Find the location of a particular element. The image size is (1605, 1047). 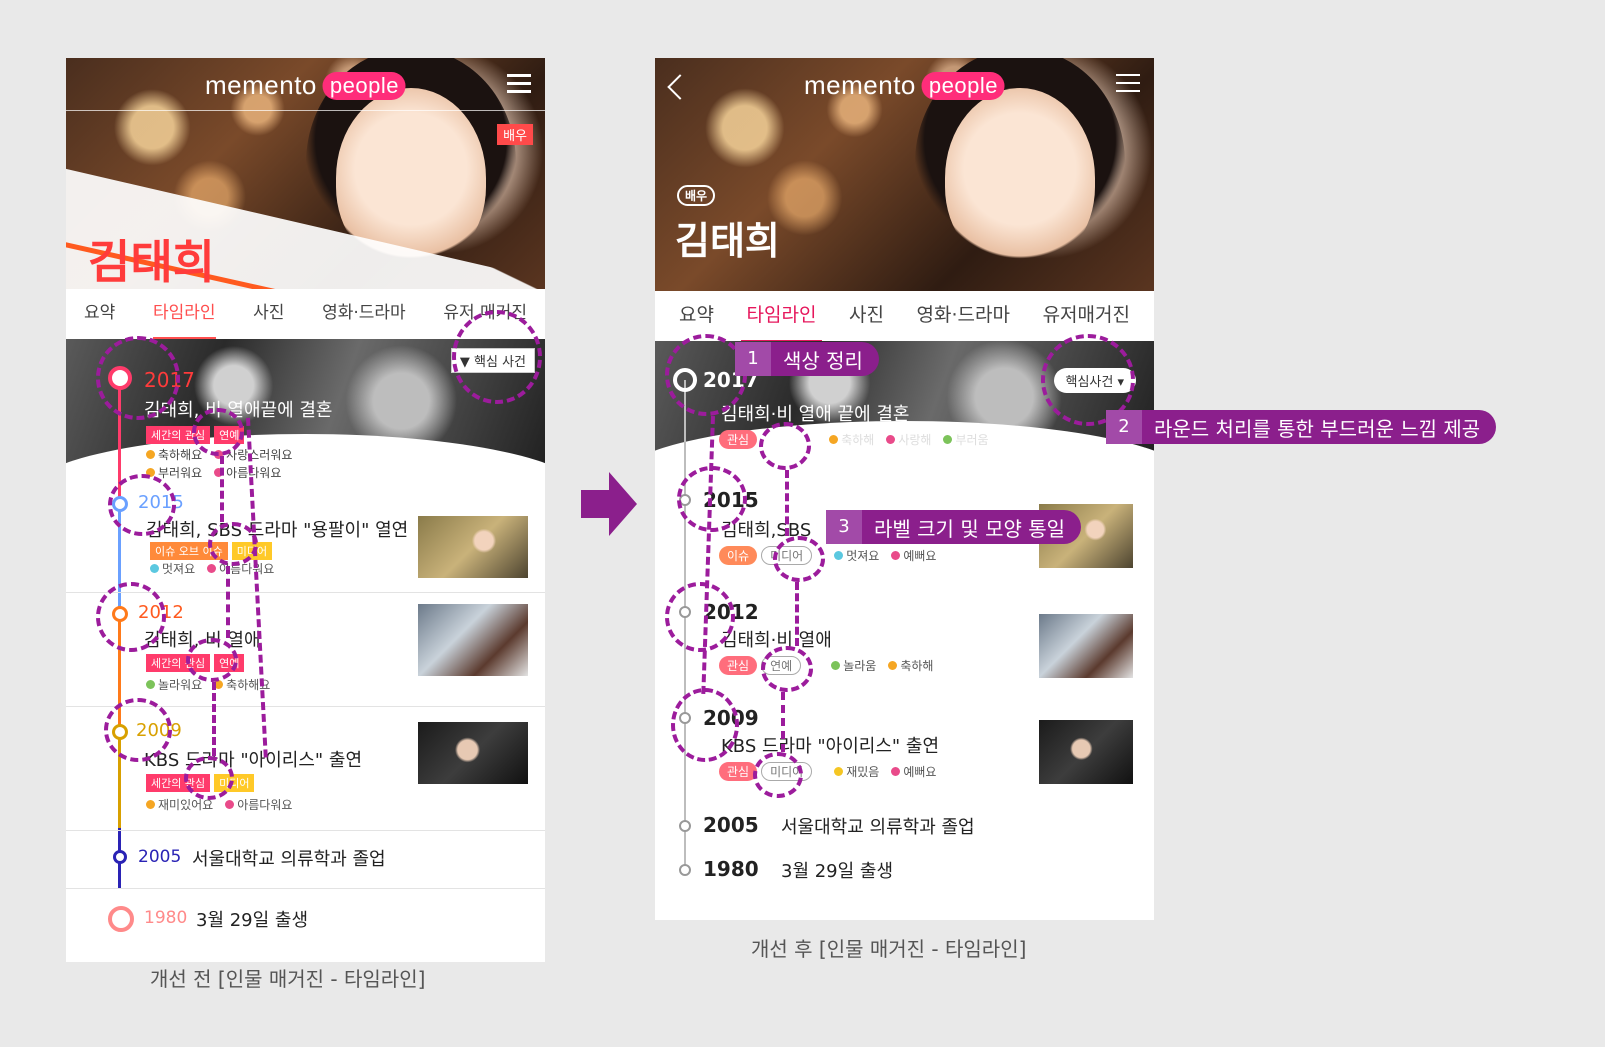

event-reactions: 부러워요 아름다워요 is located at coordinates (217, 472).